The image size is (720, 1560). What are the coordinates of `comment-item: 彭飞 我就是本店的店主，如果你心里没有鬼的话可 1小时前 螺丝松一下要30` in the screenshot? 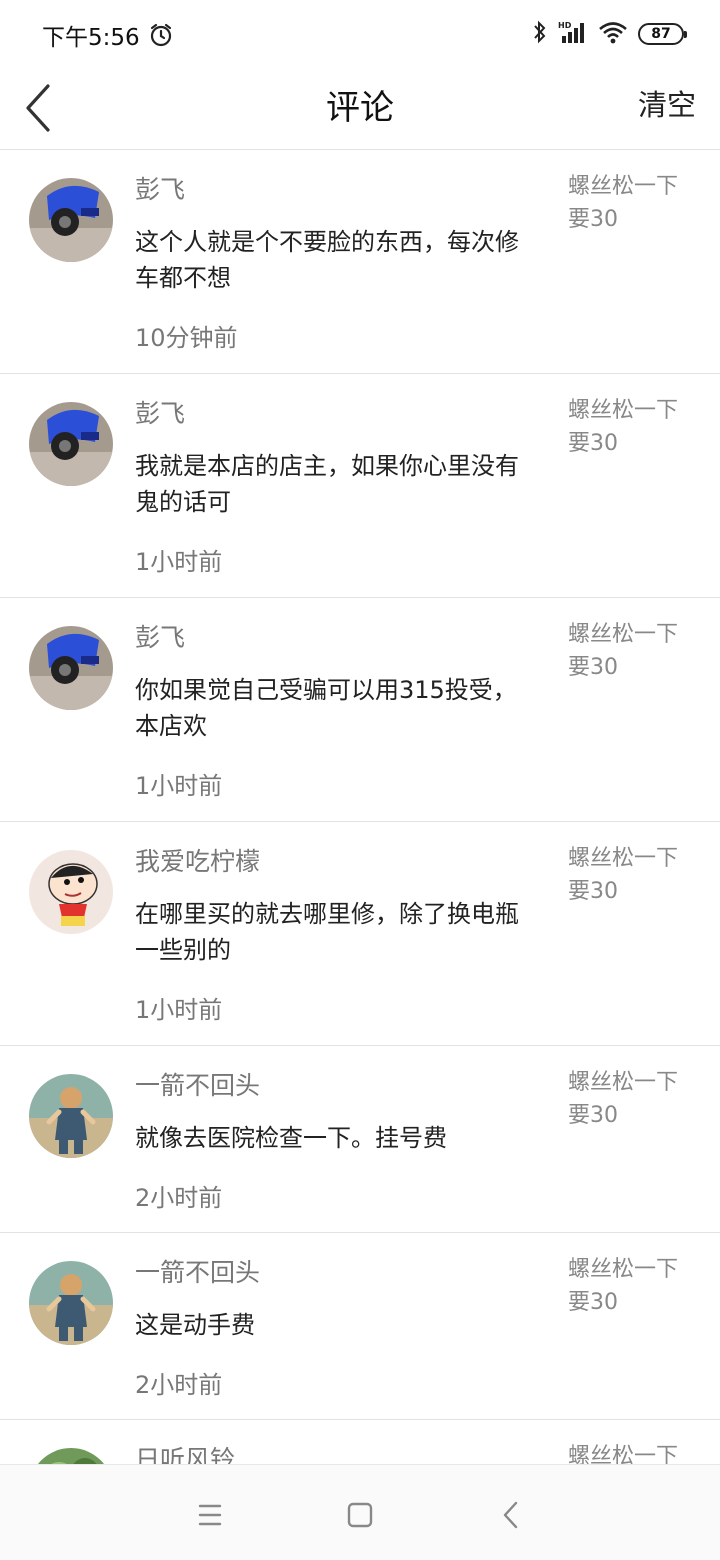 It's located at (360, 486).